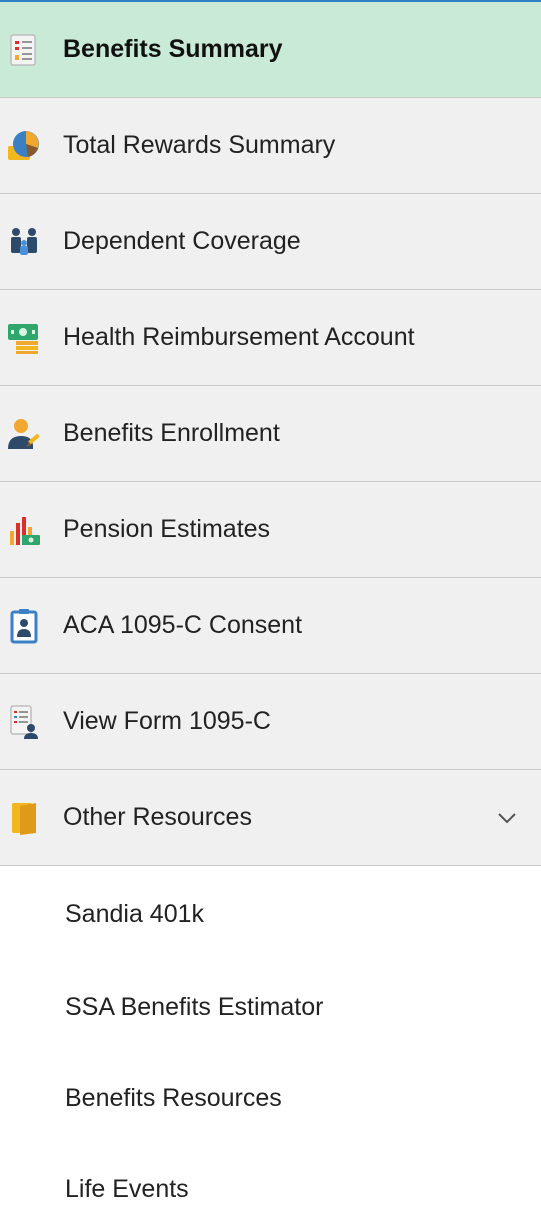  I want to click on nav-item-view-form-1095c: View Form 1095-C, so click(270, 722).